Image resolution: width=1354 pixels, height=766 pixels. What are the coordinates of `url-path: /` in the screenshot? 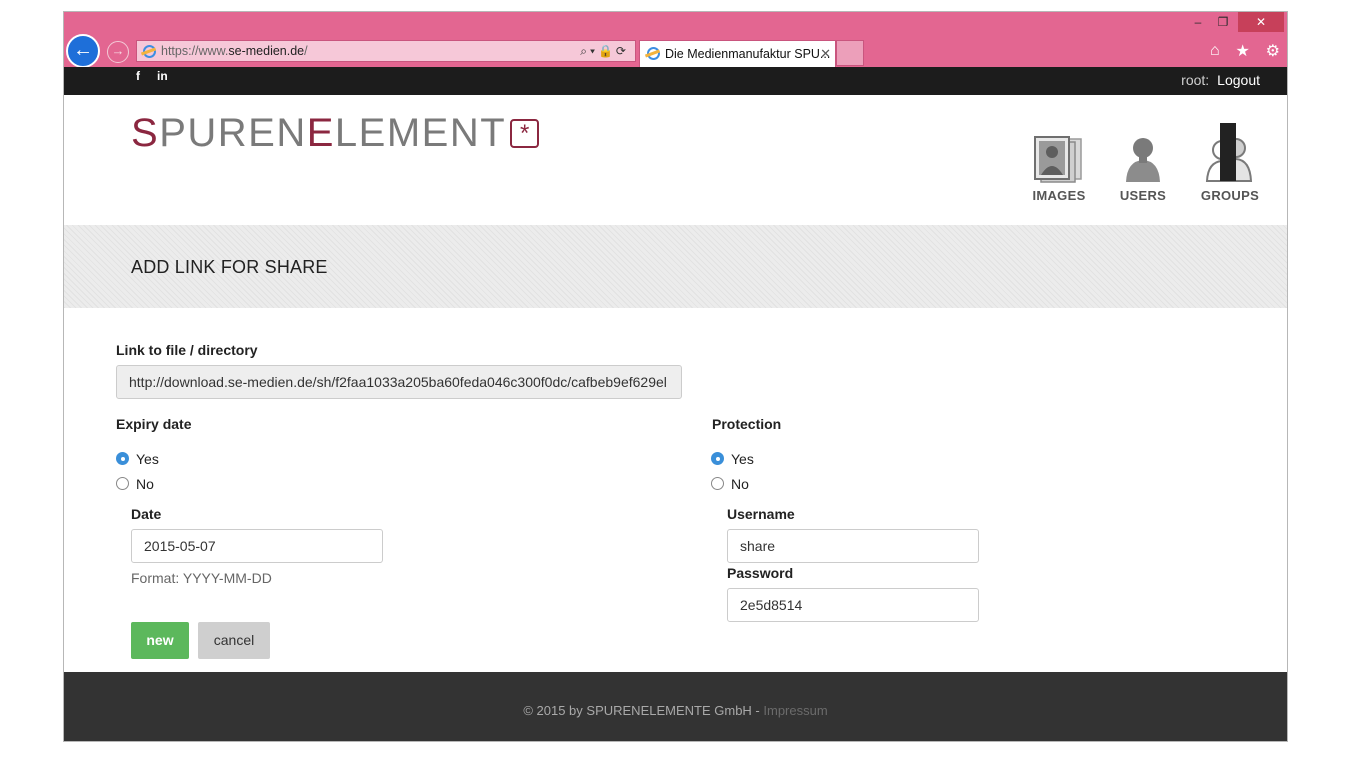 It's located at (306, 51).